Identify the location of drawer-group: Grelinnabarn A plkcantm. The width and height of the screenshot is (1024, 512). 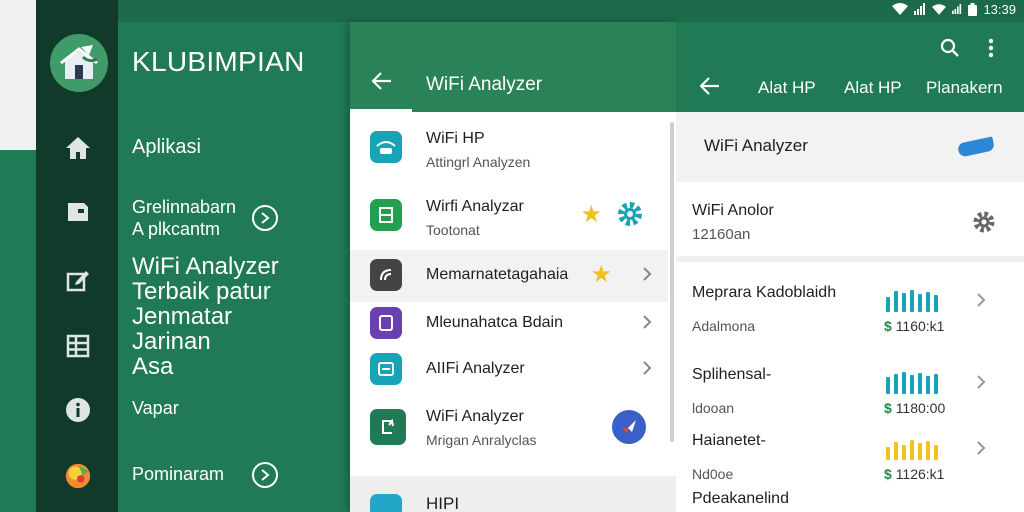
(184, 218).